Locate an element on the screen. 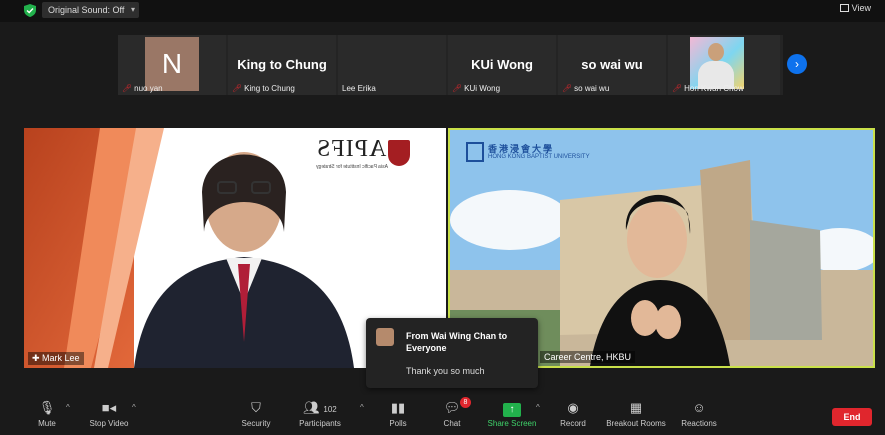 This screenshot has width=885, height=435. security-button: ⛉ Security is located at coordinates (256, 413).